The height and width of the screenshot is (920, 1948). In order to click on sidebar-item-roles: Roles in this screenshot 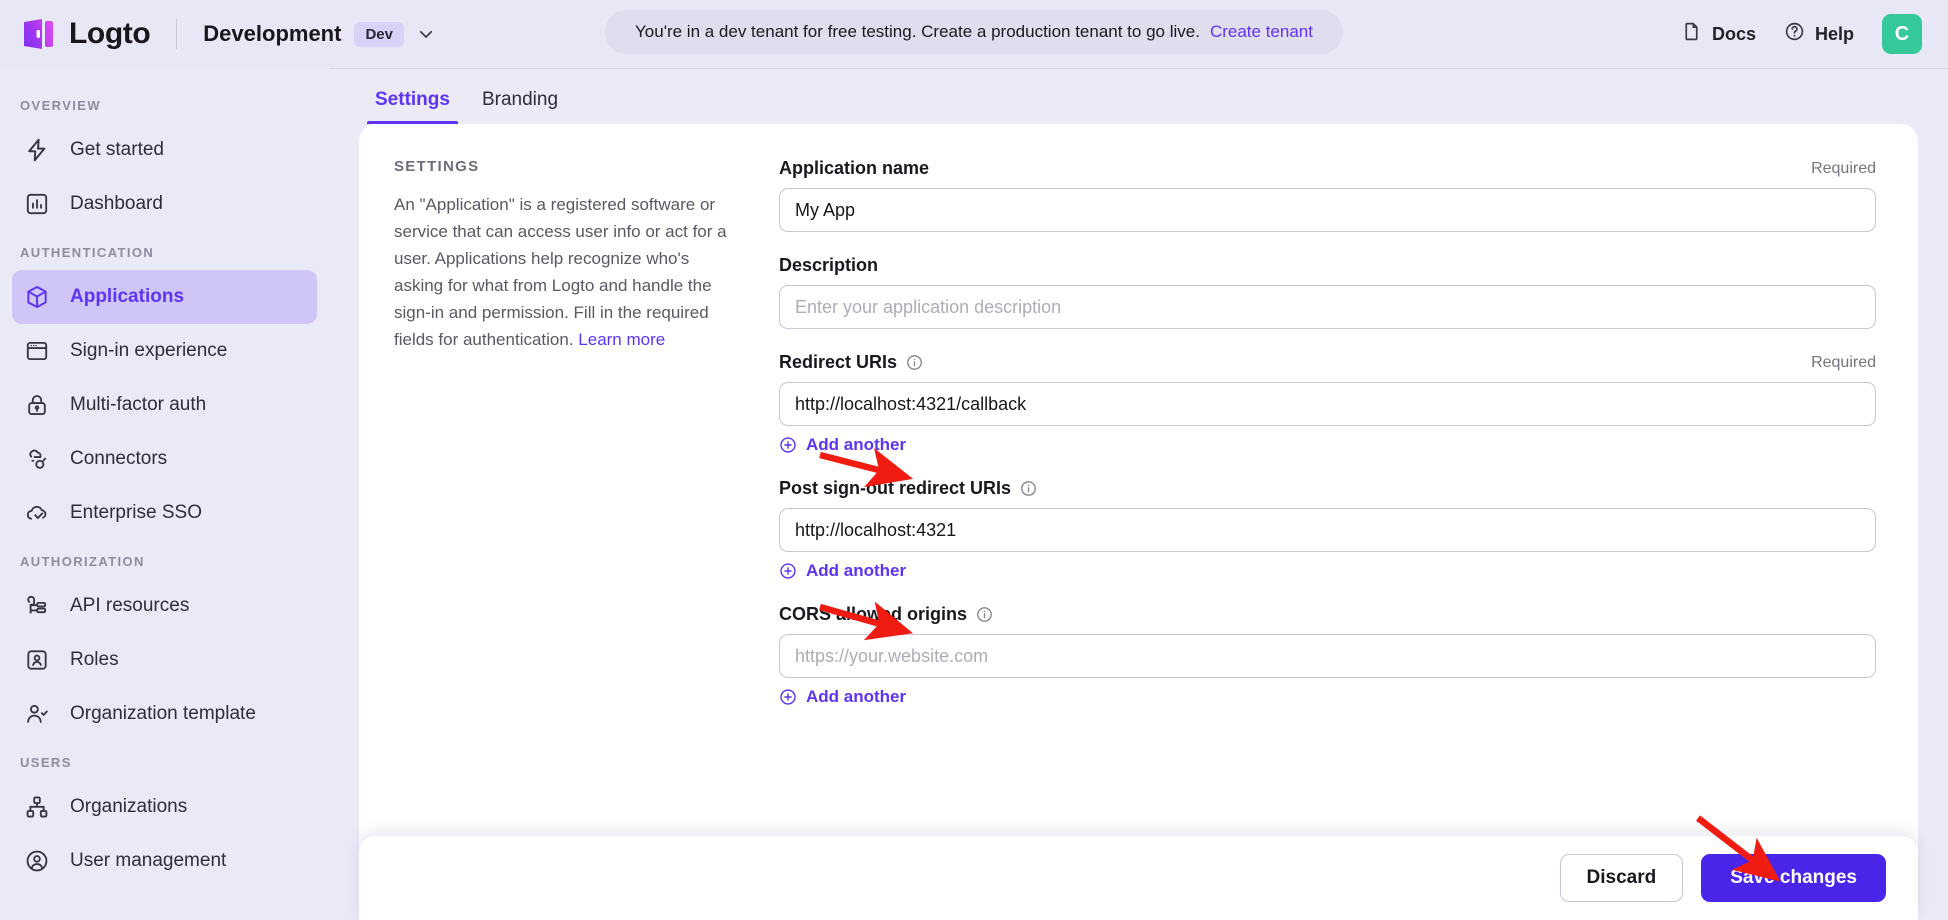, I will do `click(164, 660)`.